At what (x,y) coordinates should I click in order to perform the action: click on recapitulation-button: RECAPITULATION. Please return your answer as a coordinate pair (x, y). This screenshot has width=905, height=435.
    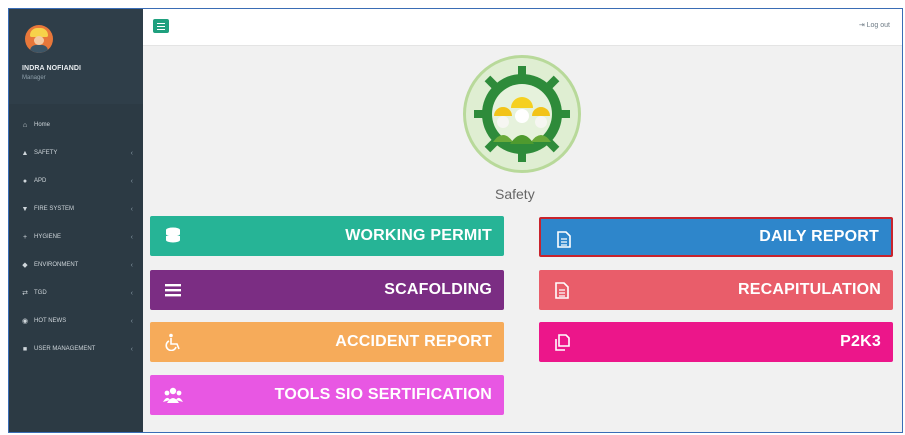
    Looking at the image, I should click on (716, 290).